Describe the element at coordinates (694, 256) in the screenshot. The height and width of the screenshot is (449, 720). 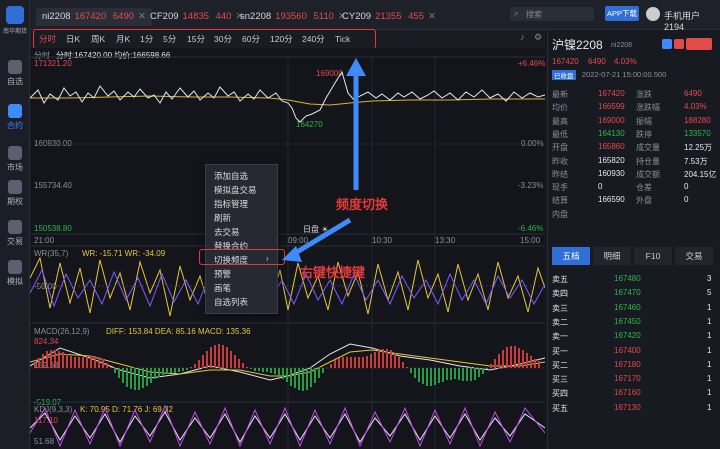
I see `tab-trade: 交易` at that location.